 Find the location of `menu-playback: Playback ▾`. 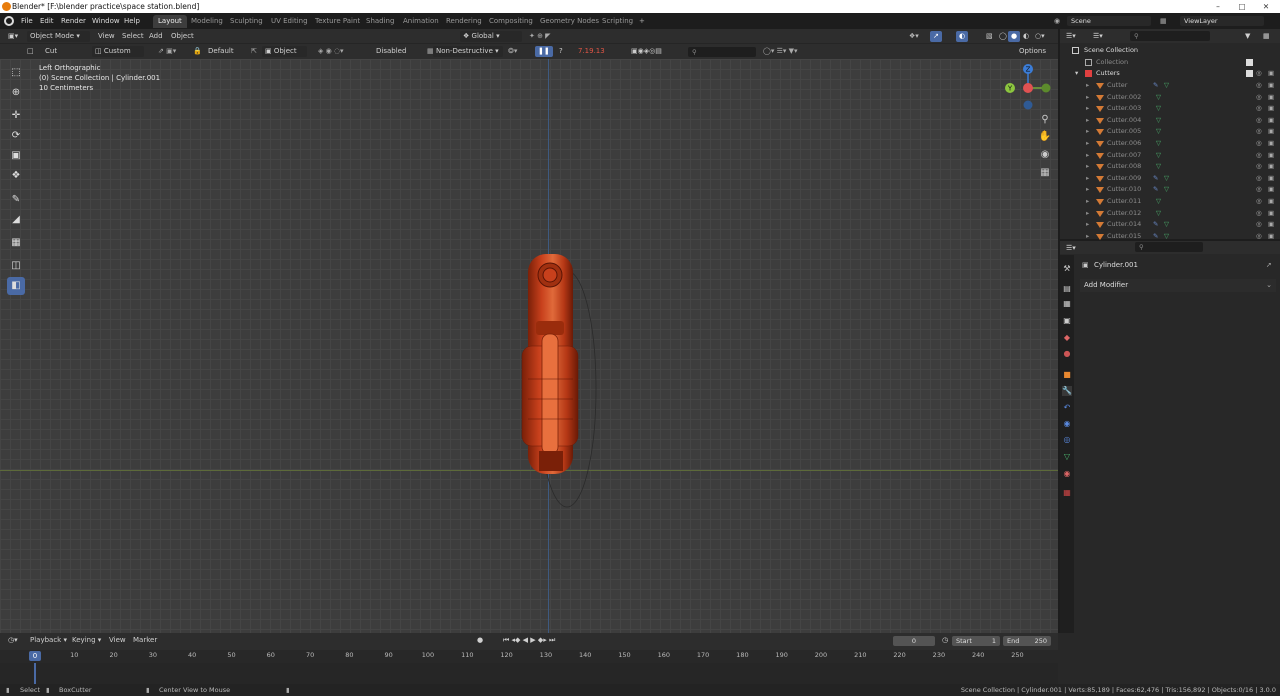

menu-playback: Playback ▾ is located at coordinates (48, 640).